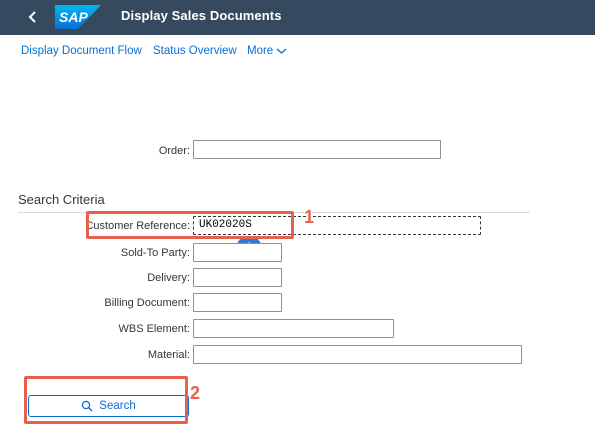 The image size is (595, 439). Describe the element at coordinates (195, 393) in the screenshot. I see `annotation-number-2: 2` at that location.